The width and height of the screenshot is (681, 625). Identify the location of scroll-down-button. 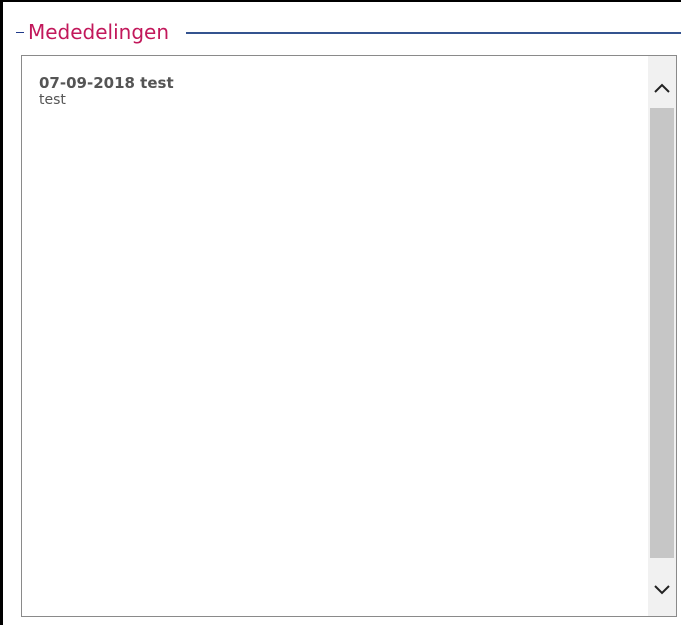
(662, 592).